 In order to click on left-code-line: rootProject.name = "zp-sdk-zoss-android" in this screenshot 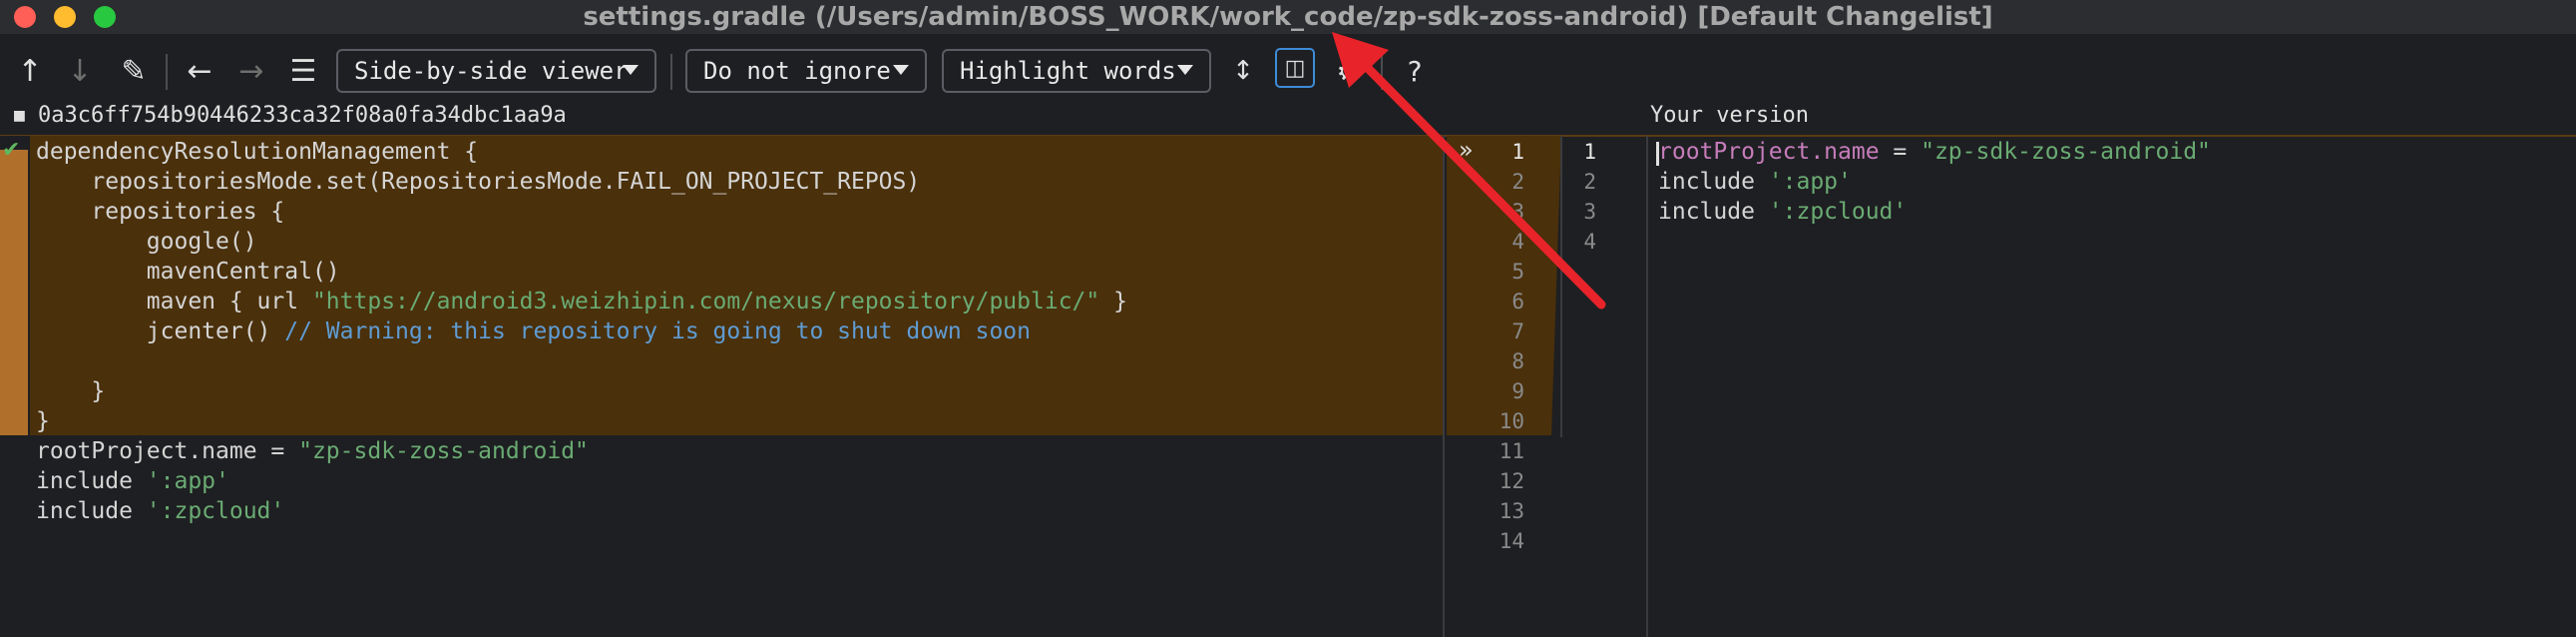, I will do `click(312, 451)`.